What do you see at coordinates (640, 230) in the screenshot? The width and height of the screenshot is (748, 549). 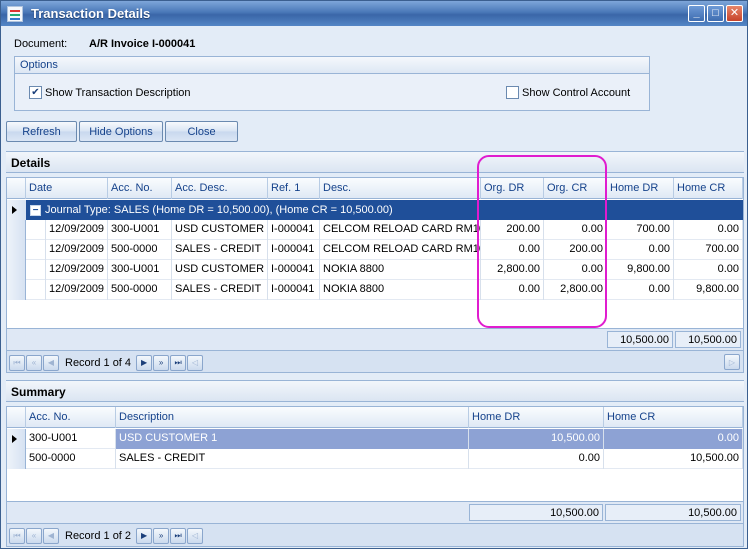 I see `cell-home-dr: 700.00` at bounding box center [640, 230].